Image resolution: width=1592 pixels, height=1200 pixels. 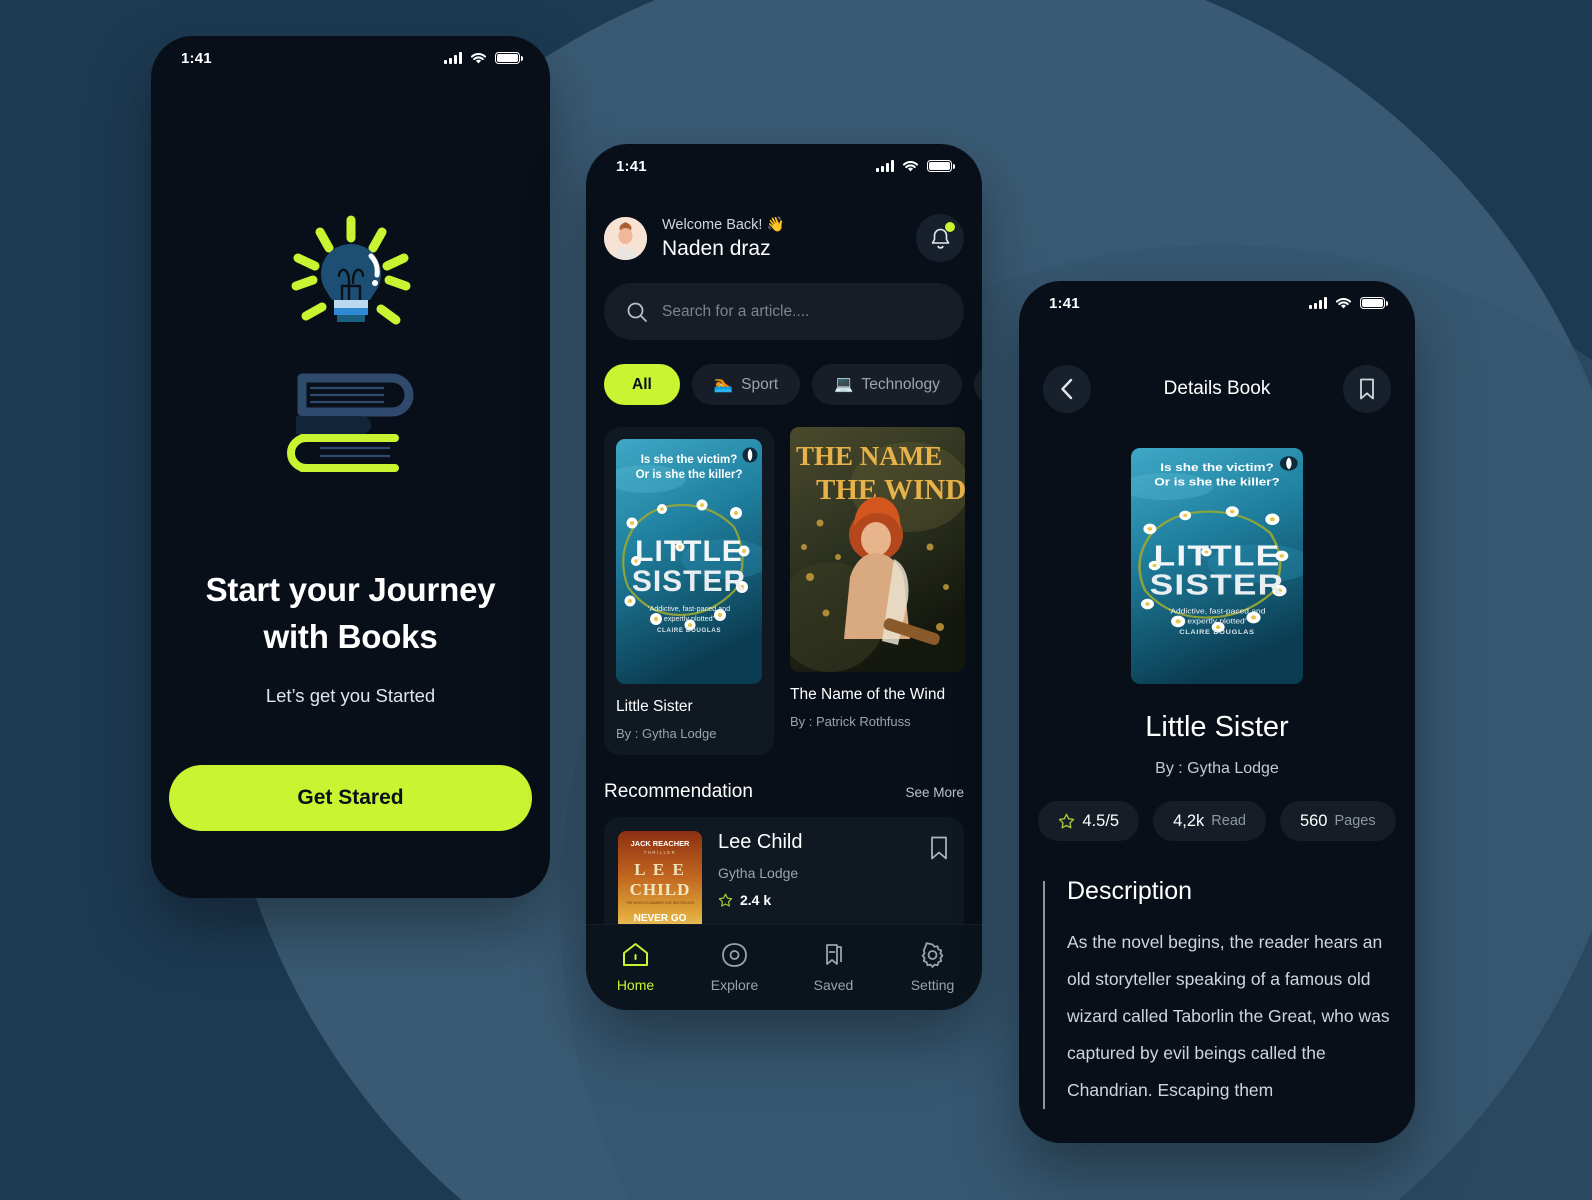 What do you see at coordinates (1217, 388) in the screenshot?
I see `page-title: Details Book` at bounding box center [1217, 388].